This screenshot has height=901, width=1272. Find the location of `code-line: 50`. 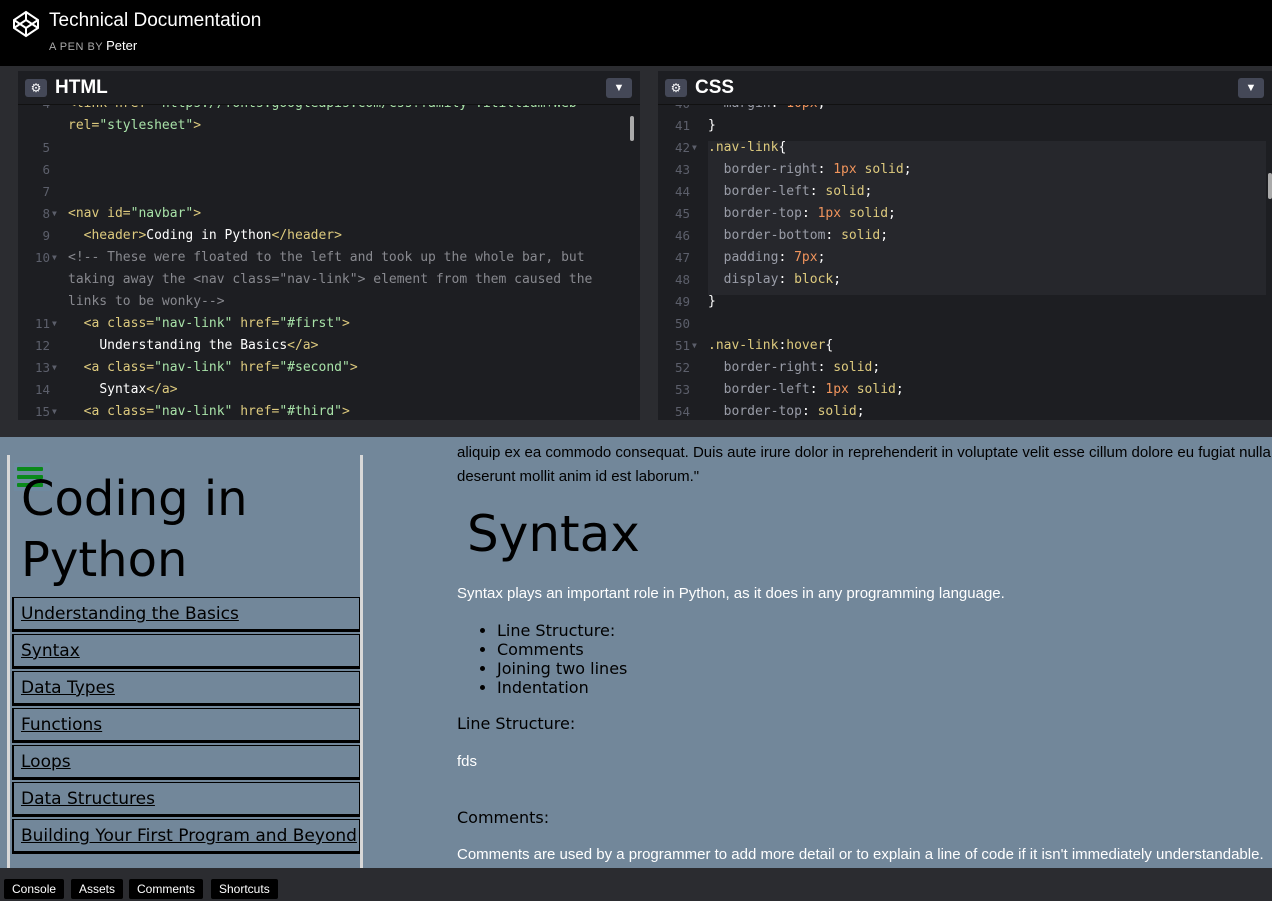

code-line: 50 is located at coordinates (965, 324).